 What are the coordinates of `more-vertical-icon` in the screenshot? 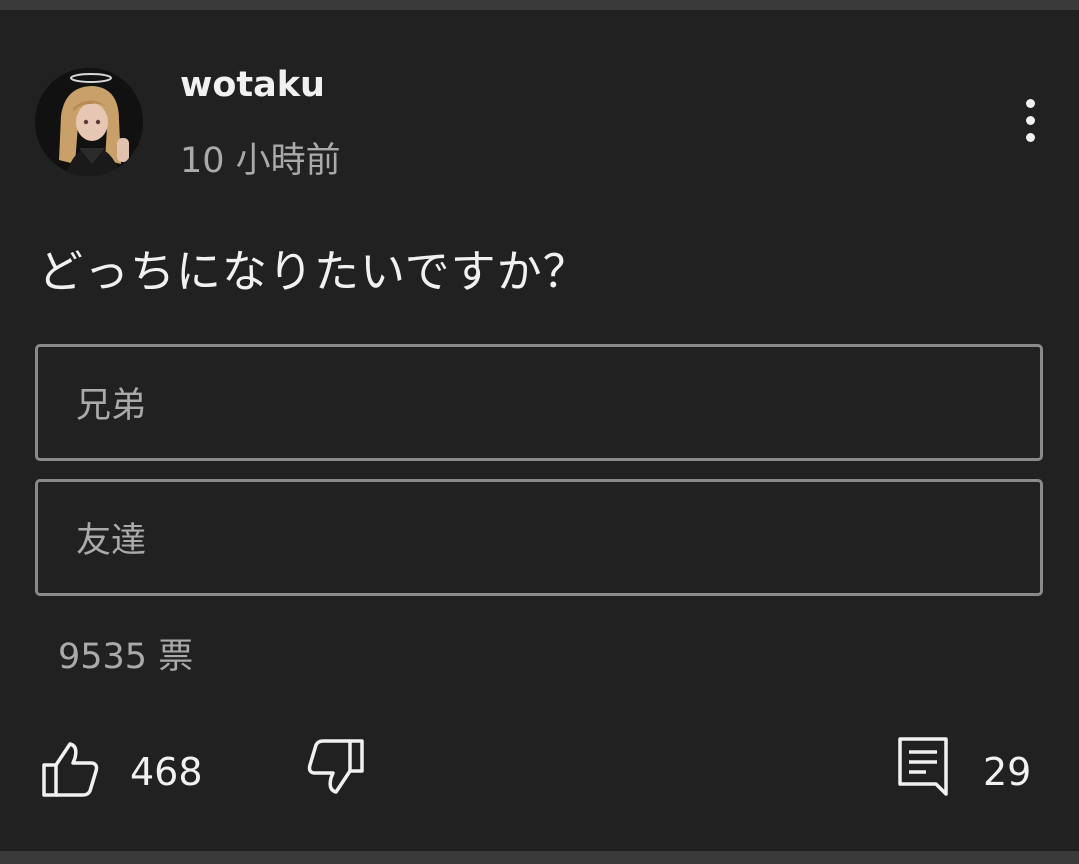 It's located at (1030, 120).